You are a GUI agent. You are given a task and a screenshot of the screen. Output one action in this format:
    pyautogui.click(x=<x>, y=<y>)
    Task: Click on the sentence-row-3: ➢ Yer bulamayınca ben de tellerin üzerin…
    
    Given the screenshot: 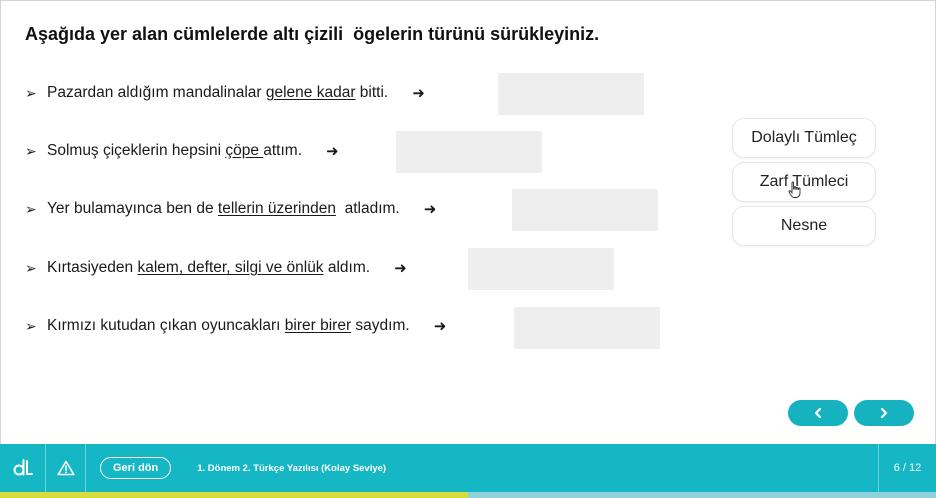 What is the action you would take?
    pyautogui.click(x=230, y=209)
    